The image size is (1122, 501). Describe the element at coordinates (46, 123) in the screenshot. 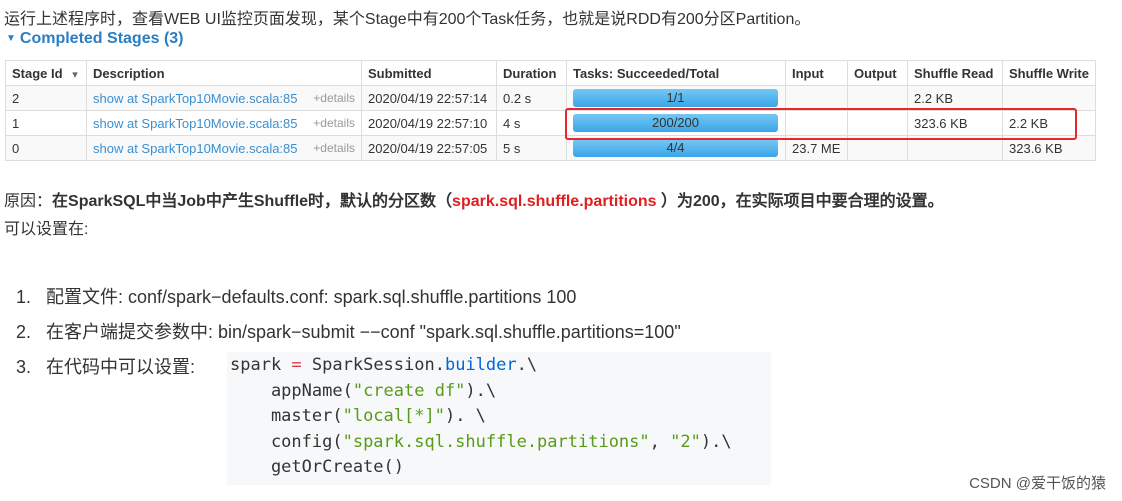

I see `stage-id: 1` at that location.